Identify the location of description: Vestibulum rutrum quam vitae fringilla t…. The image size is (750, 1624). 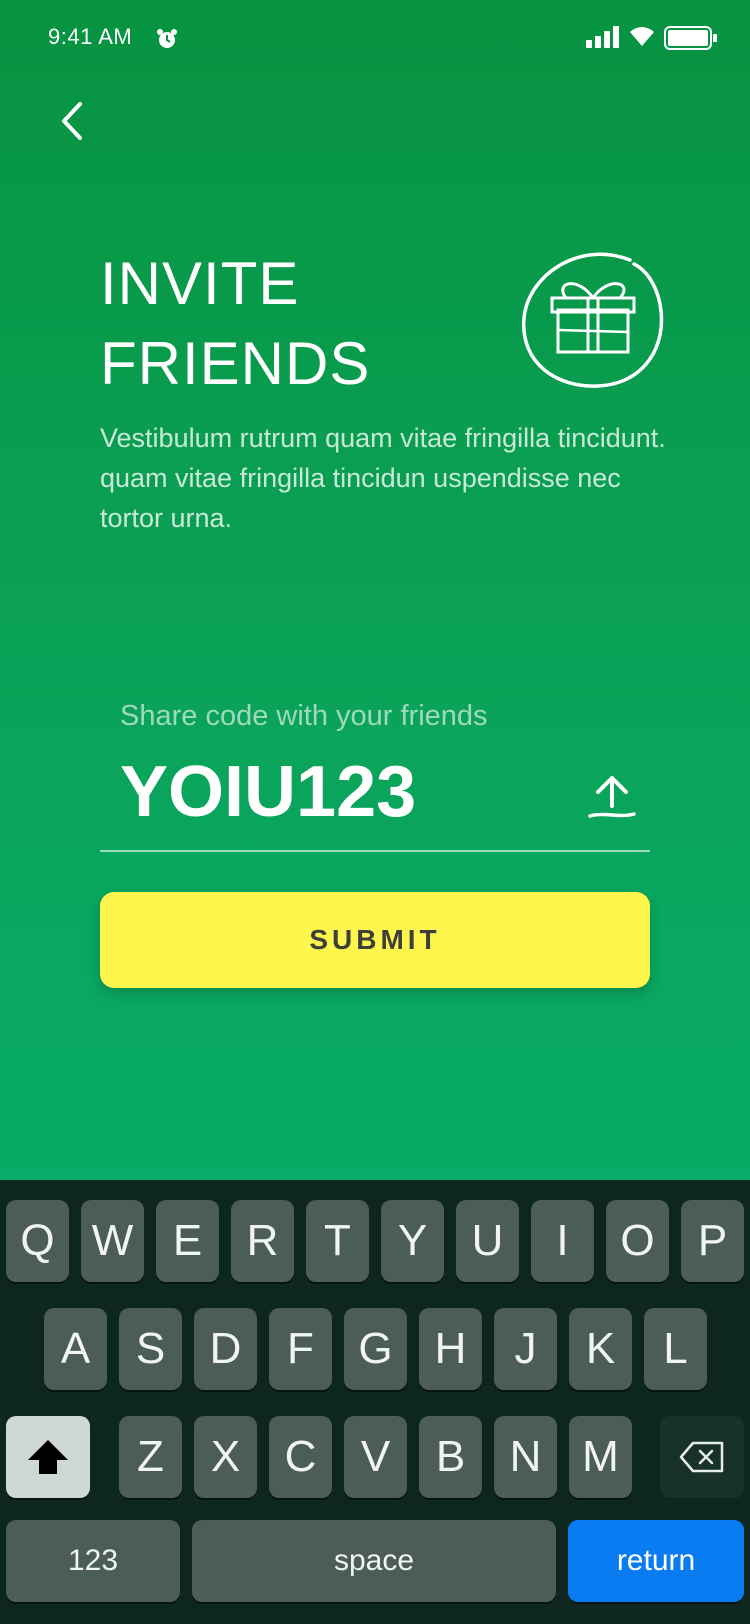
(383, 478).